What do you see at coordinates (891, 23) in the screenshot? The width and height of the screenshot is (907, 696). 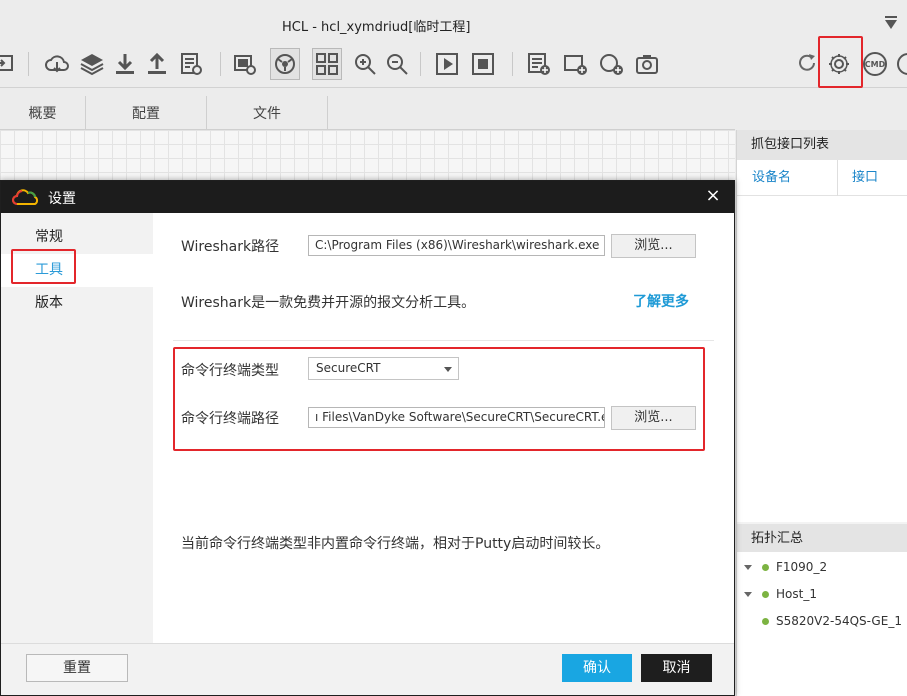 I see `menu-arrow-icon` at bounding box center [891, 23].